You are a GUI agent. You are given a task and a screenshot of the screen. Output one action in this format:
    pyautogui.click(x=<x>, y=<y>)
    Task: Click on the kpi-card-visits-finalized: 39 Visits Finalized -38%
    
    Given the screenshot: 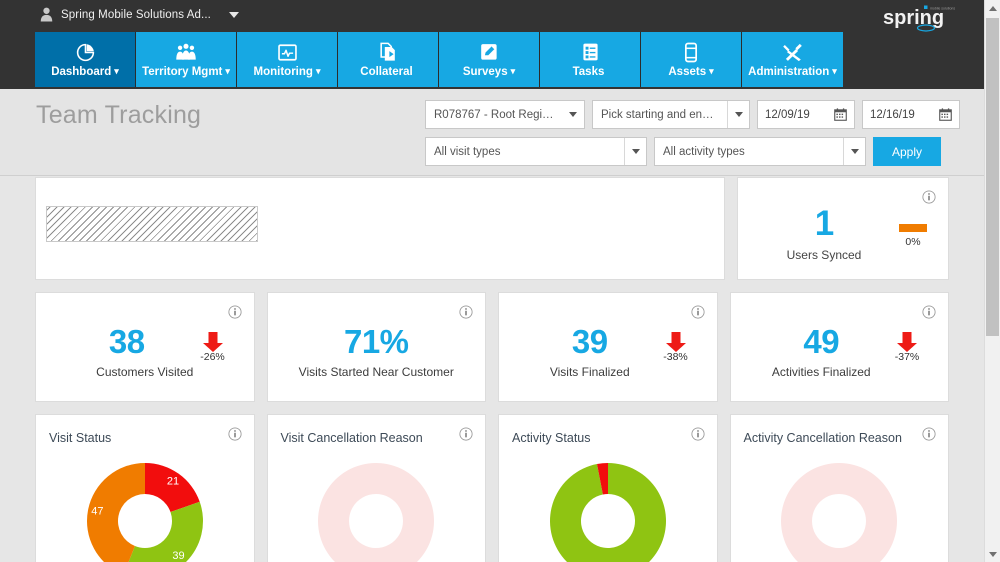 What is the action you would take?
    pyautogui.click(x=608, y=347)
    